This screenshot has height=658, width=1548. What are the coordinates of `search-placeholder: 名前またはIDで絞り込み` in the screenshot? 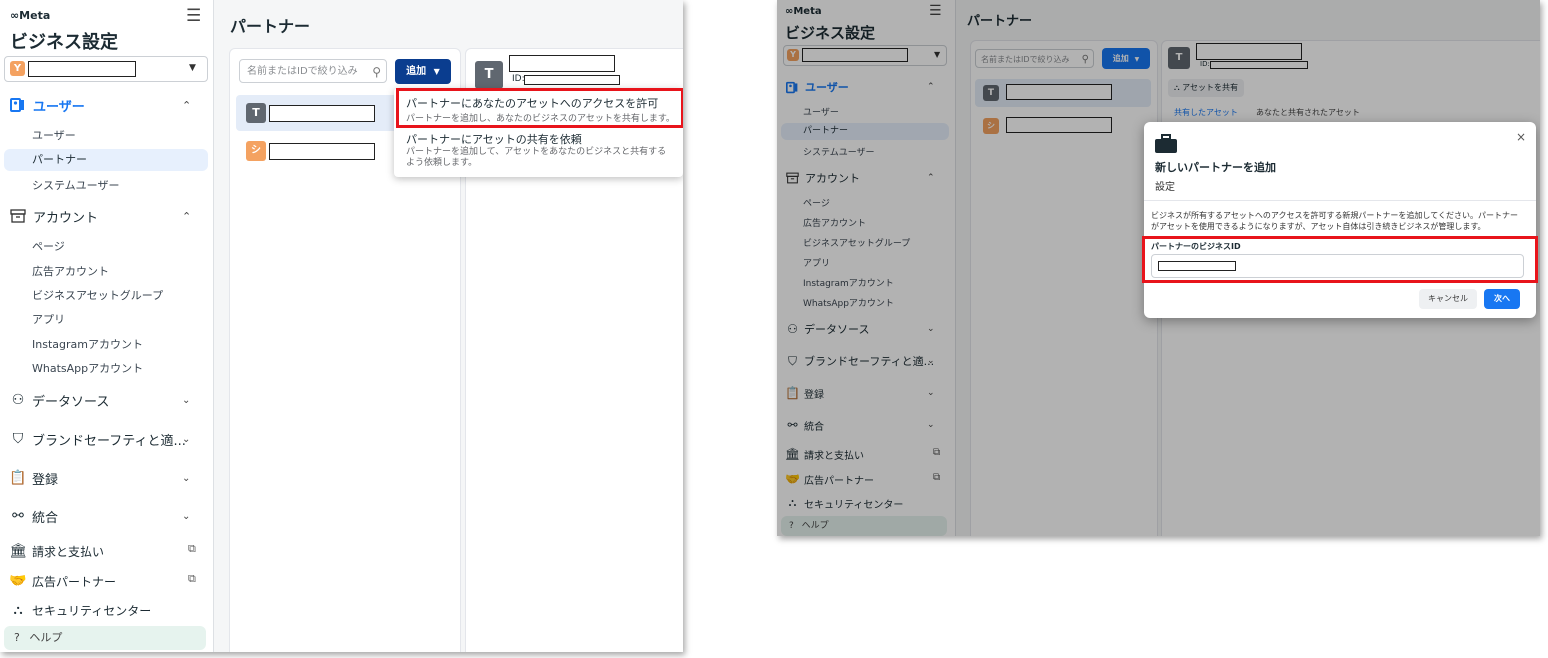 It's located at (302, 71).